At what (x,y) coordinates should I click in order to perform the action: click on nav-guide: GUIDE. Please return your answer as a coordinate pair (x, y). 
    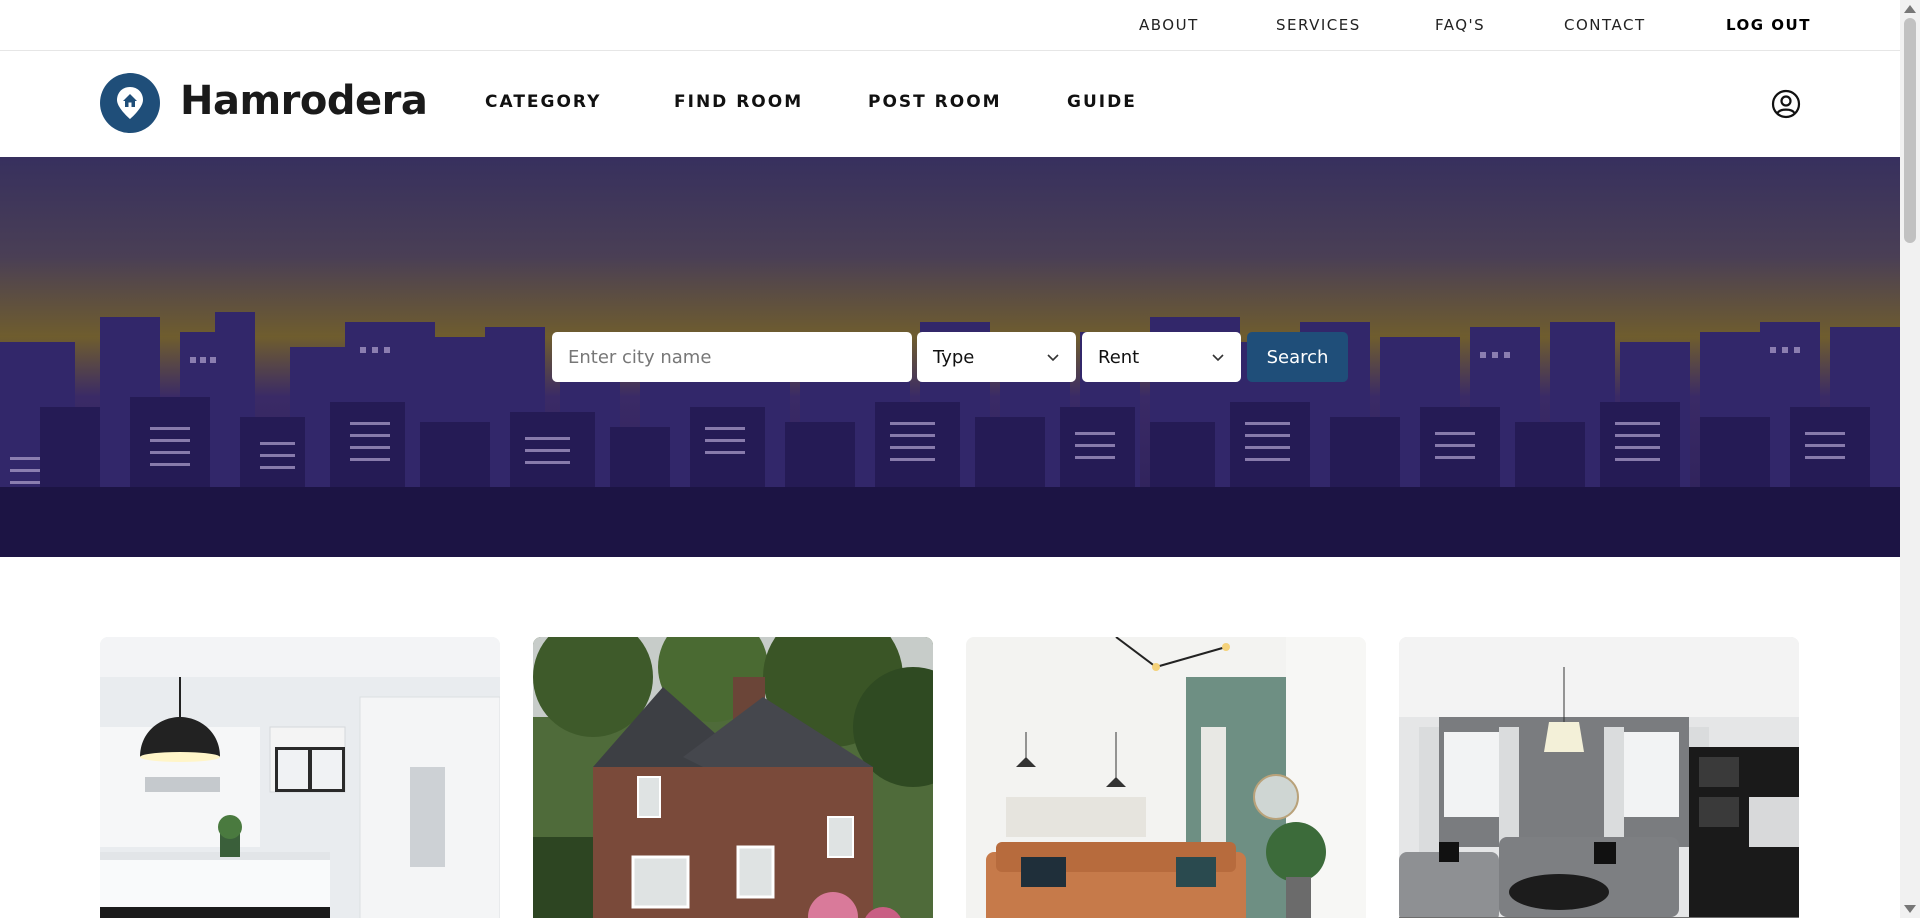
    Looking at the image, I should click on (1102, 102).